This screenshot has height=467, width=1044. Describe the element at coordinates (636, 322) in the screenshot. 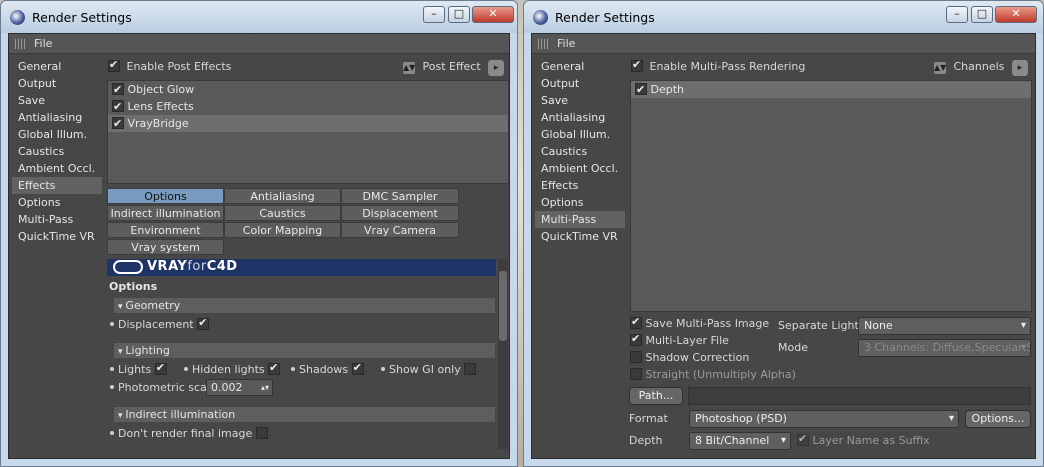

I see `save-multi-pass-checkbox` at that location.